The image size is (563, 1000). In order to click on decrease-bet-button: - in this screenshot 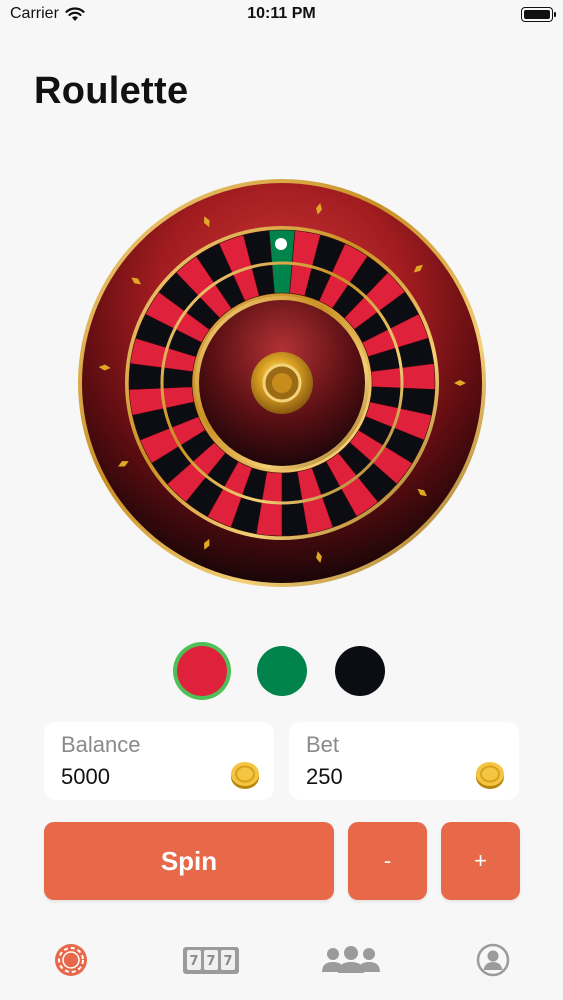, I will do `click(387, 861)`.